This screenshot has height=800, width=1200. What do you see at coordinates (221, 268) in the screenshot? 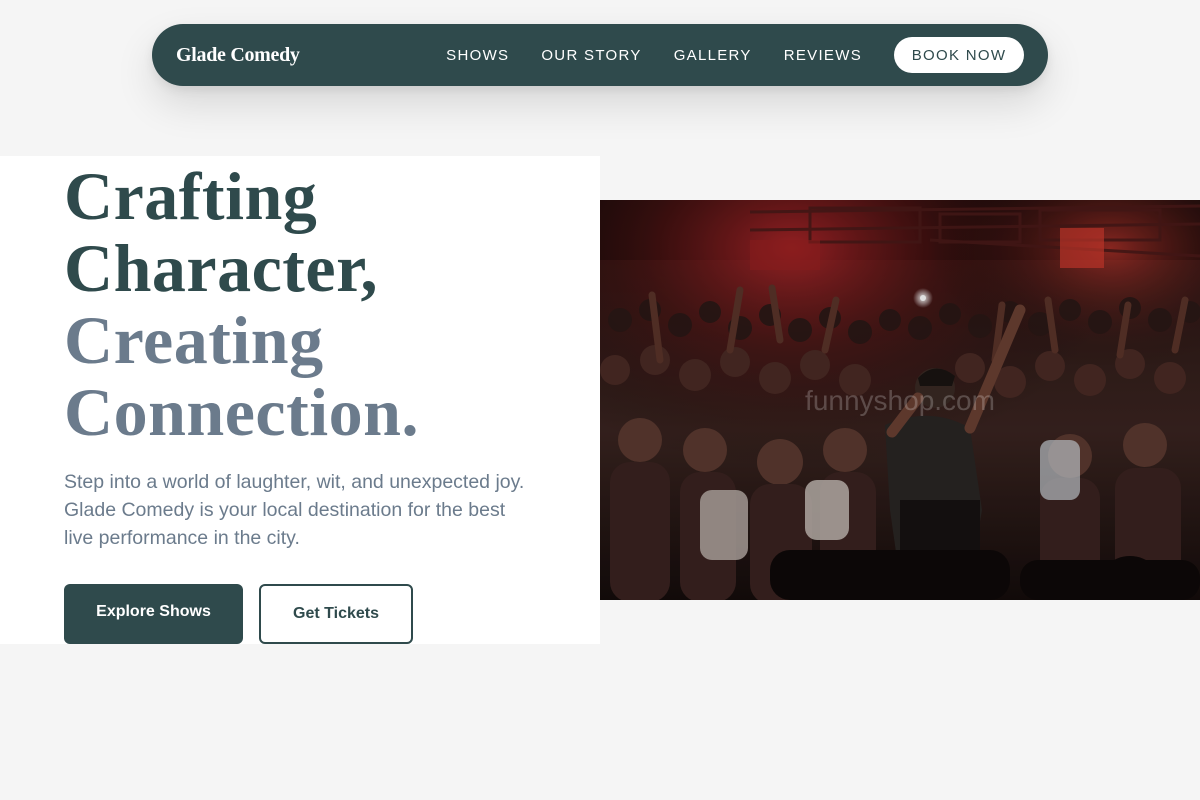
I see `headline-line-2: Character,` at bounding box center [221, 268].